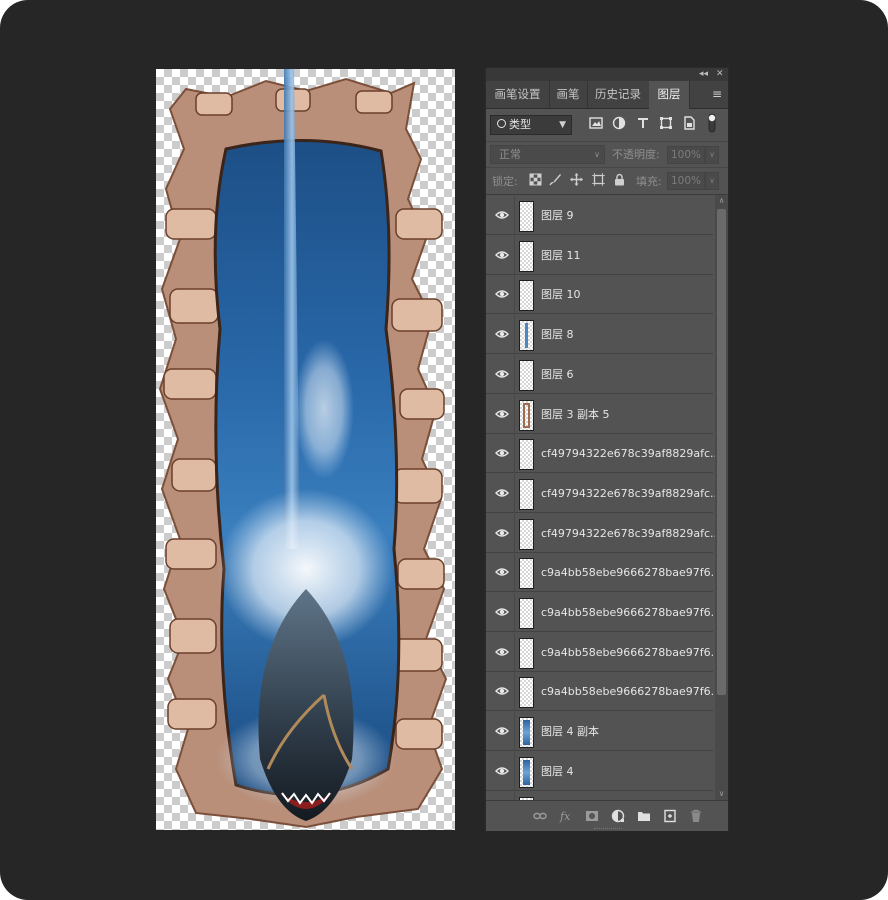 This screenshot has width=888, height=900. I want to click on layer-row: 图层 4 副本, so click(599, 731).